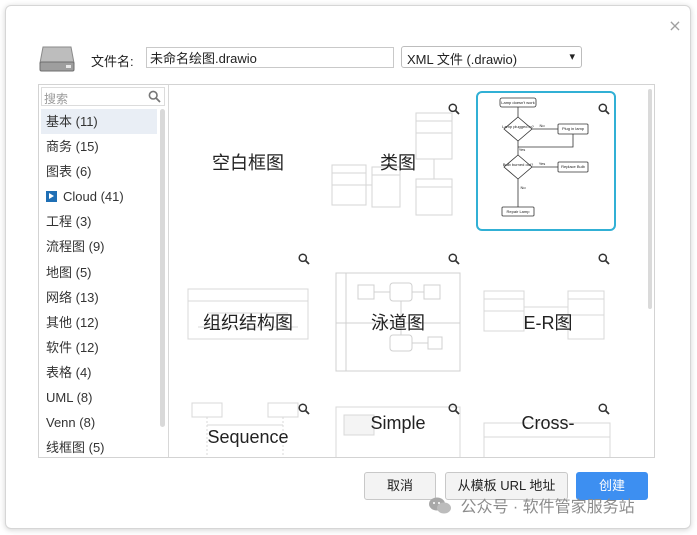 This screenshot has width=697, height=535. What do you see at coordinates (542, 125) in the screenshot?
I see `flow-no-label: No` at bounding box center [542, 125].